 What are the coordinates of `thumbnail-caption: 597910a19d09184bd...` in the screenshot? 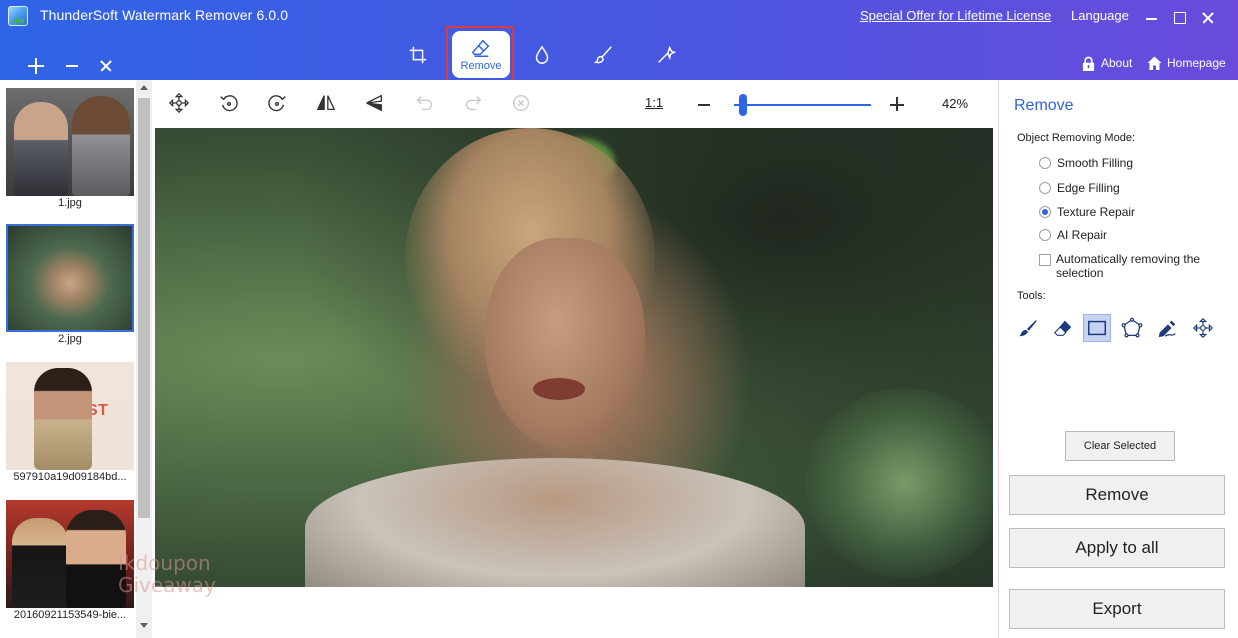 It's located at (70, 477).